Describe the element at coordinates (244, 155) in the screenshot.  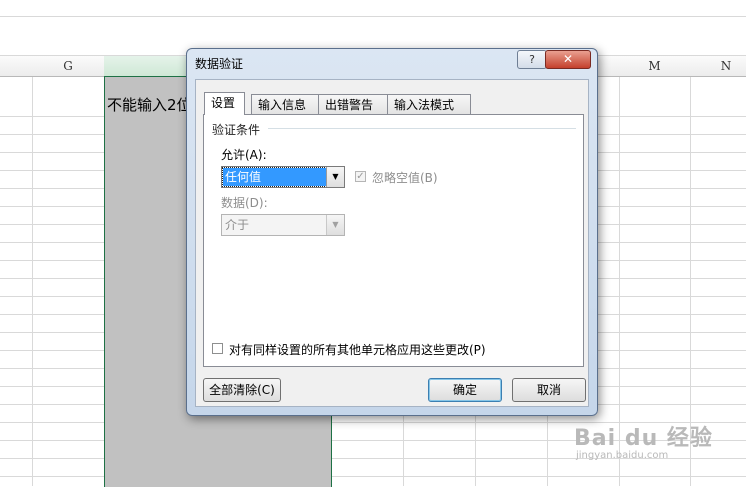
I see `allow-label: 允许(A):` at that location.